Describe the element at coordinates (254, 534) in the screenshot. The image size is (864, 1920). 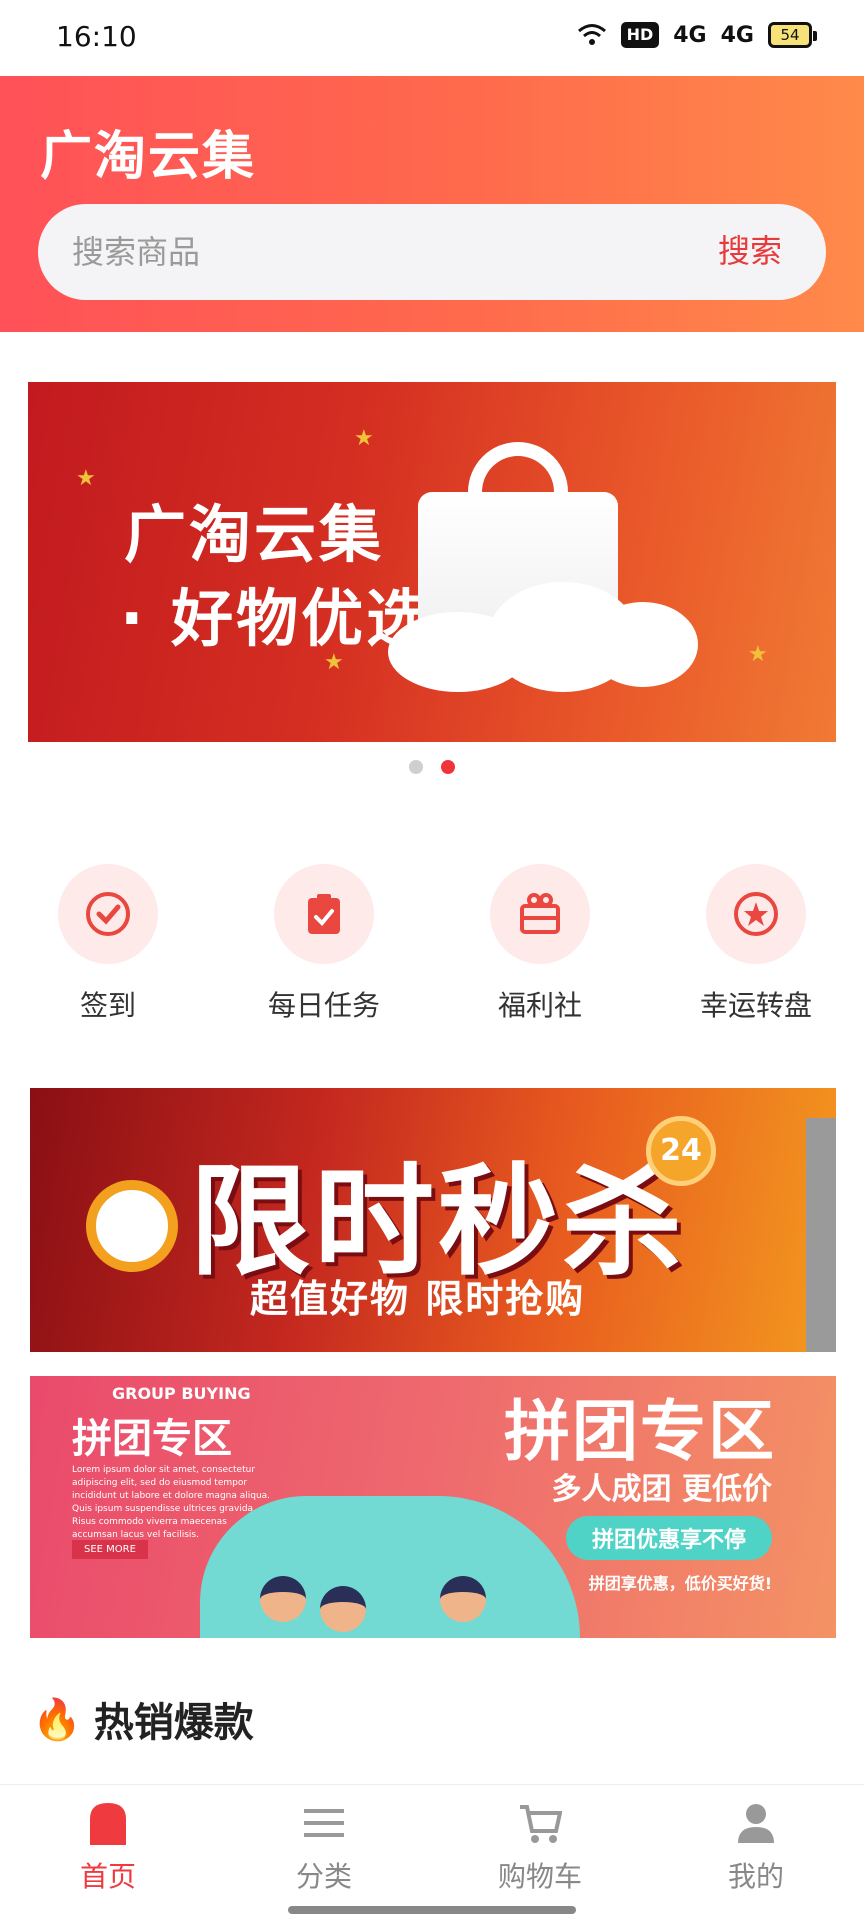
I see `banner-headline: 广淘云集` at that location.